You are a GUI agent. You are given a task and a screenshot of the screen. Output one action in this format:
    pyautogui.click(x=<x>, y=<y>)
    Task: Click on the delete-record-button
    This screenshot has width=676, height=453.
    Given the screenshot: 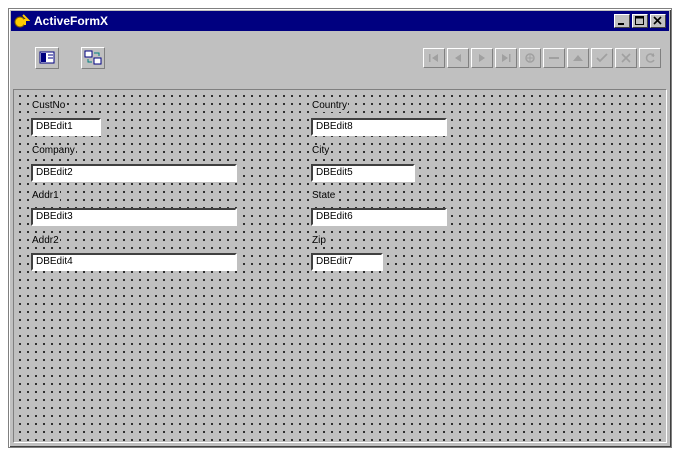 What is the action you would take?
    pyautogui.click(x=554, y=58)
    